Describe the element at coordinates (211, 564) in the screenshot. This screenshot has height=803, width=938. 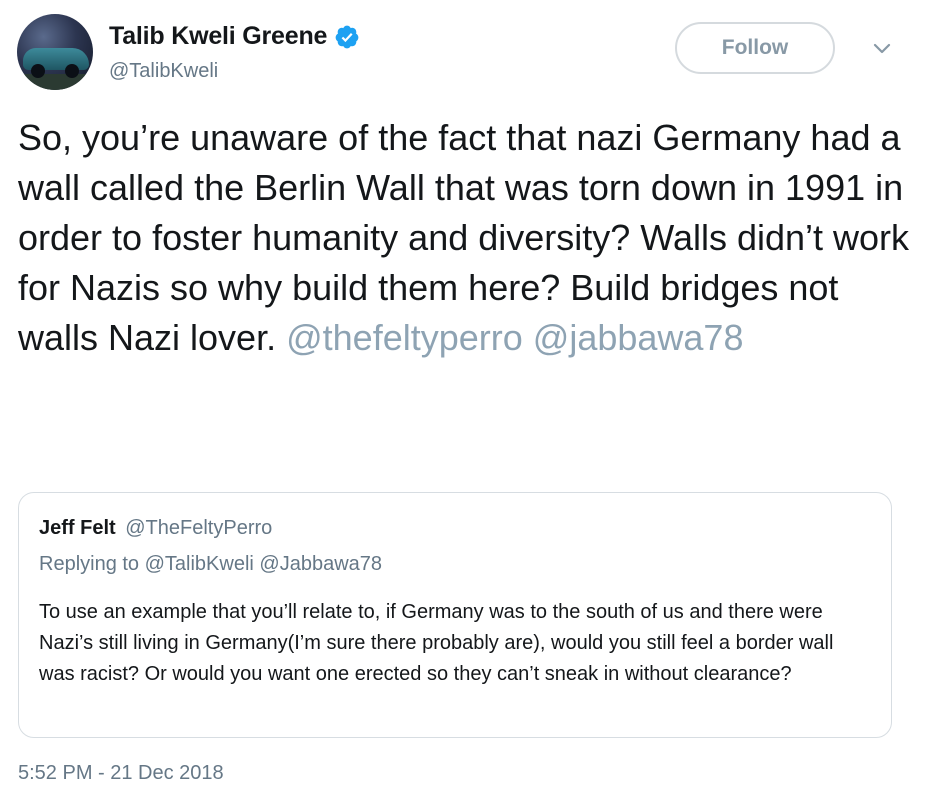
I see `quoted-replying-to: Replying to @TalibKweli @Jabbawa78` at that location.